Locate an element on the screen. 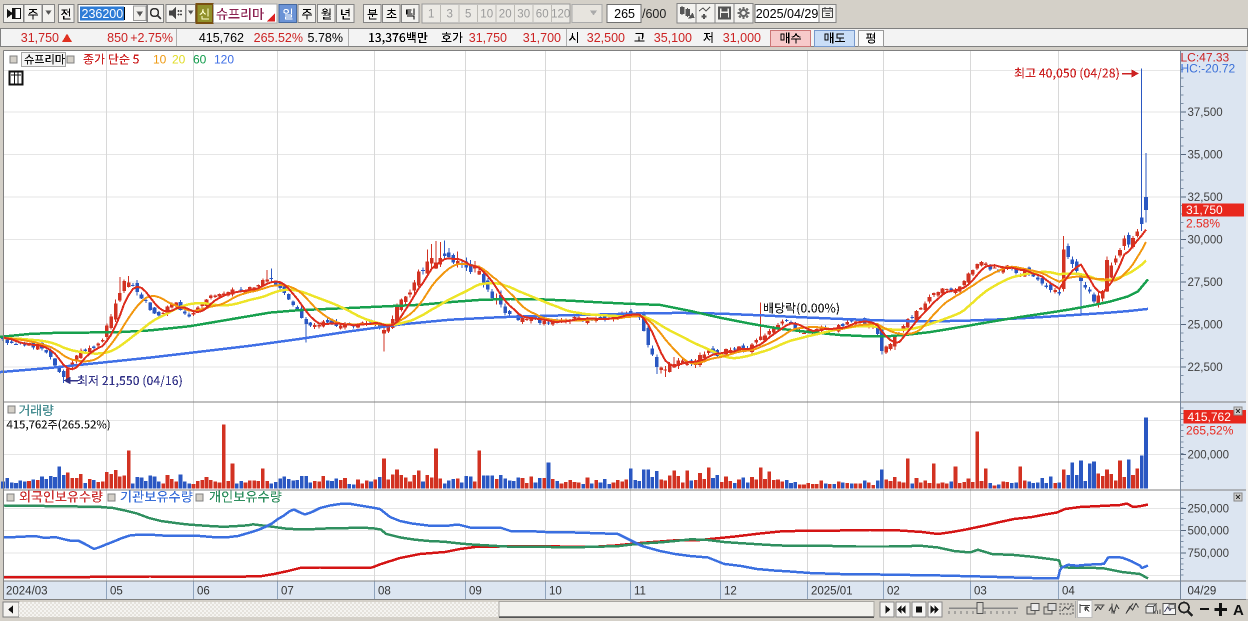 The height and width of the screenshot is (626, 1248). svg-text: 1 is located at coordinates (431, 15).